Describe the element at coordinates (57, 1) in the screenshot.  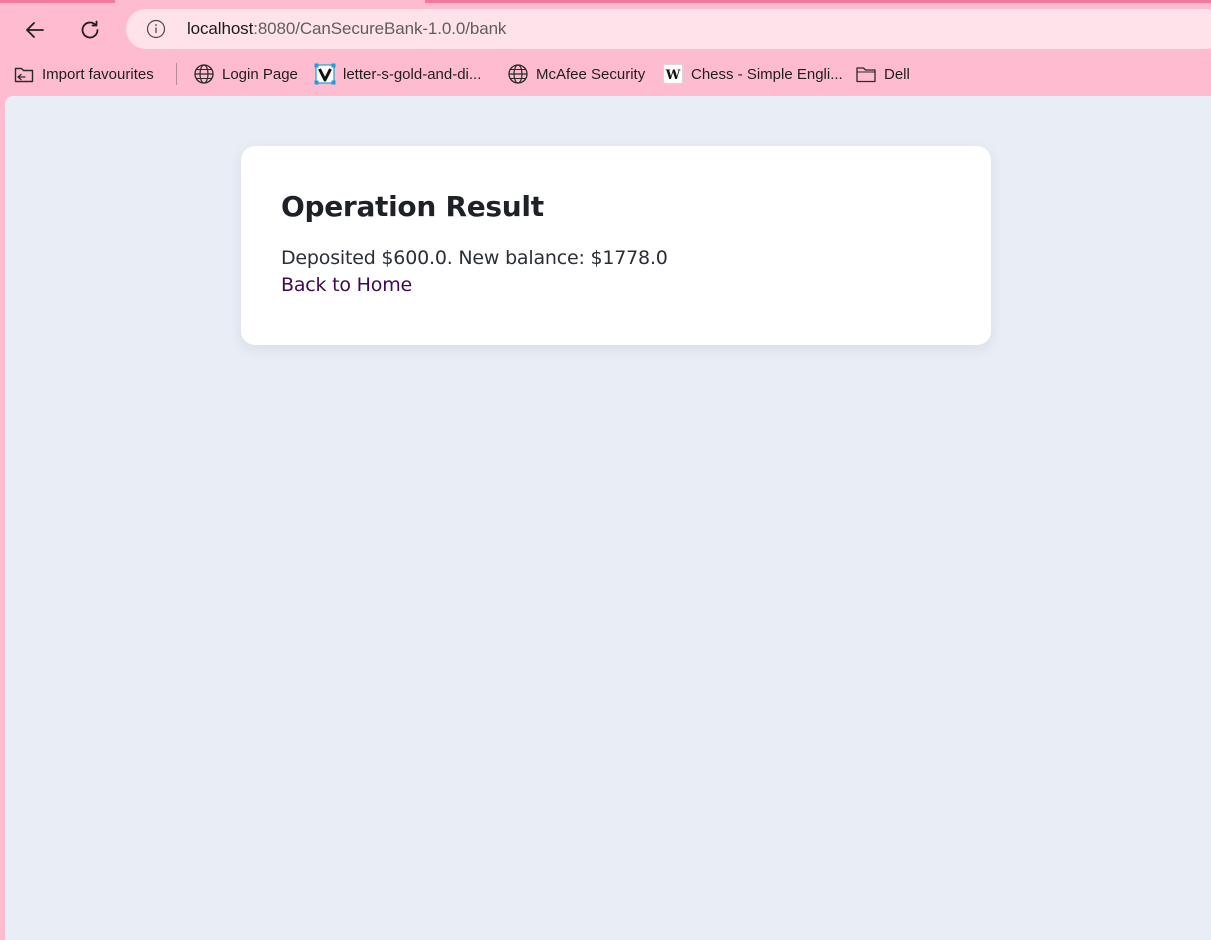
I see `tab-edge-left` at that location.